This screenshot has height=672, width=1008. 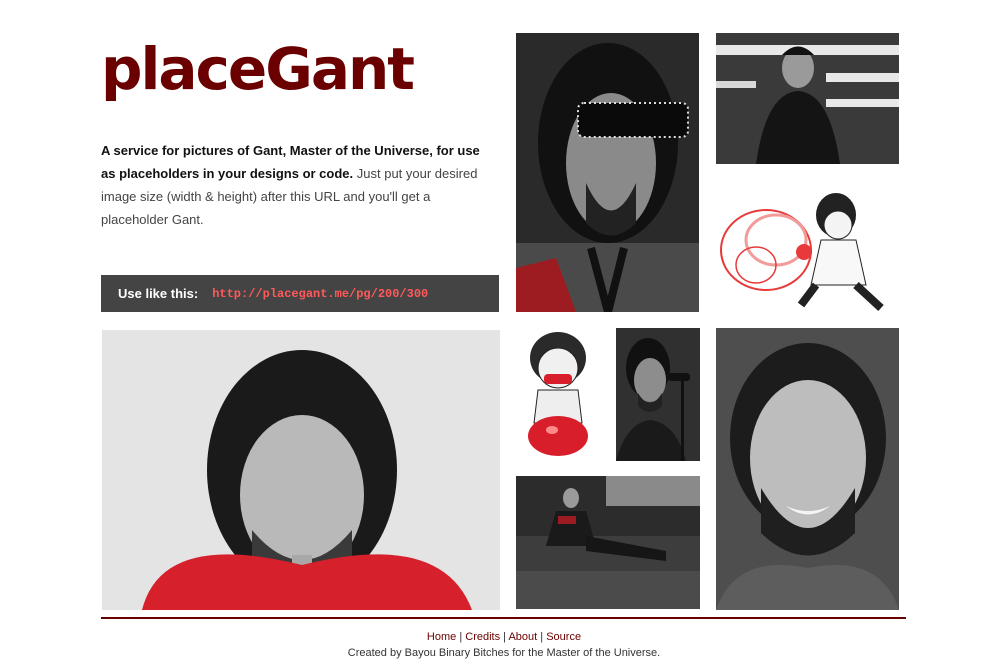 I want to click on footer-divider, so click(x=503, y=618).